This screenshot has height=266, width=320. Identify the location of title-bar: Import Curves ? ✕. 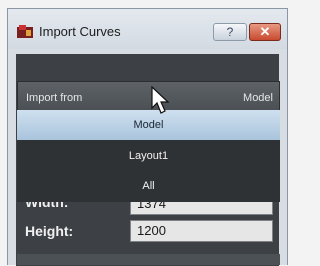
(147, 29).